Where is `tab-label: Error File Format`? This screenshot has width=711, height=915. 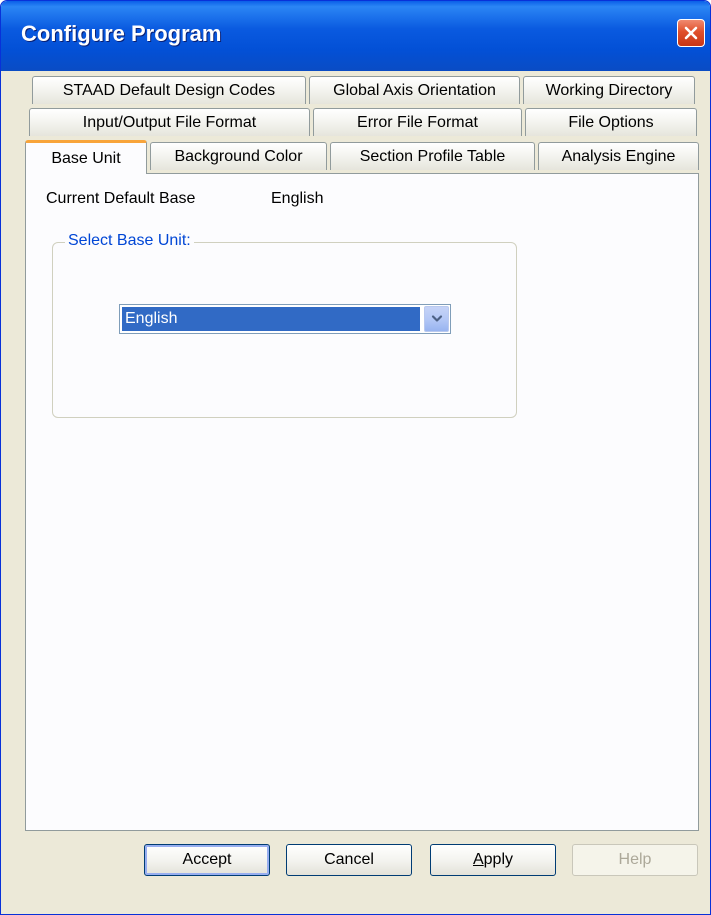
tab-label: Error File Format is located at coordinates (417, 122).